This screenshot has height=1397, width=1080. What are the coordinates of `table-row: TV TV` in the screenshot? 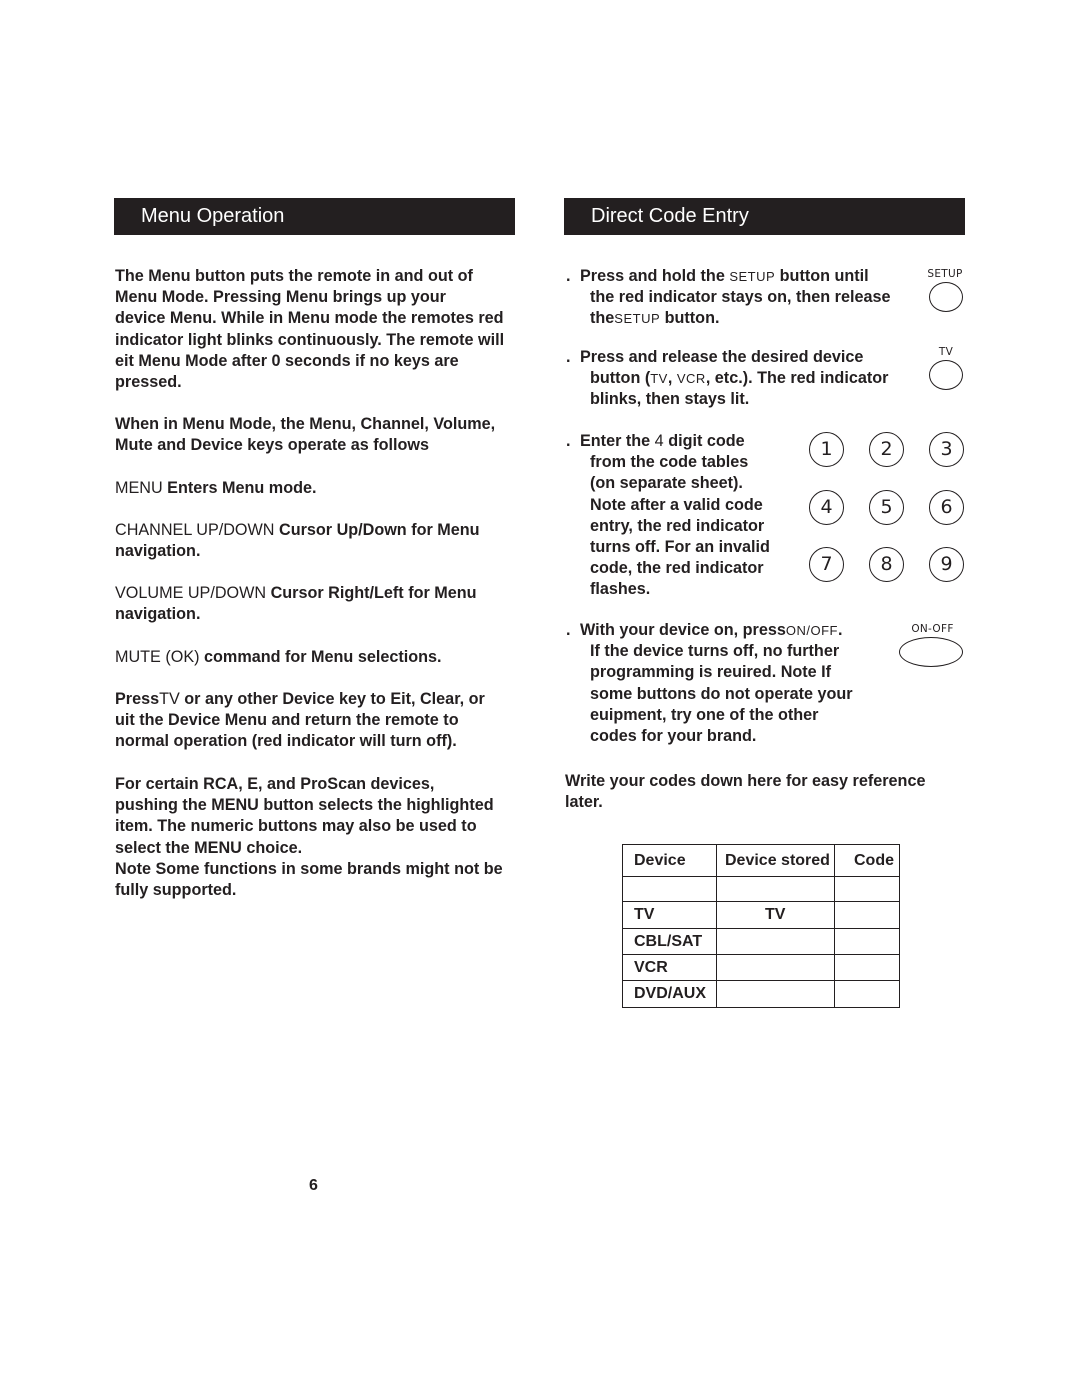 It's located at (761, 915).